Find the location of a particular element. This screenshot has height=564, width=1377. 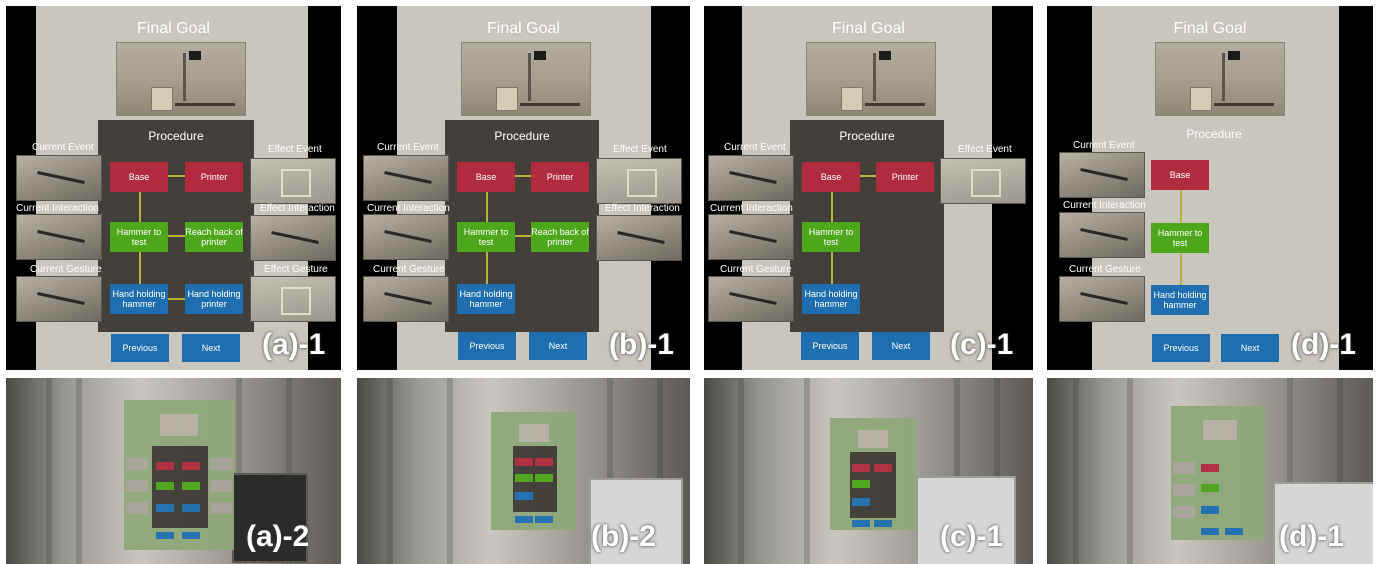

photo-d: (d)-1 is located at coordinates (1210, 471).